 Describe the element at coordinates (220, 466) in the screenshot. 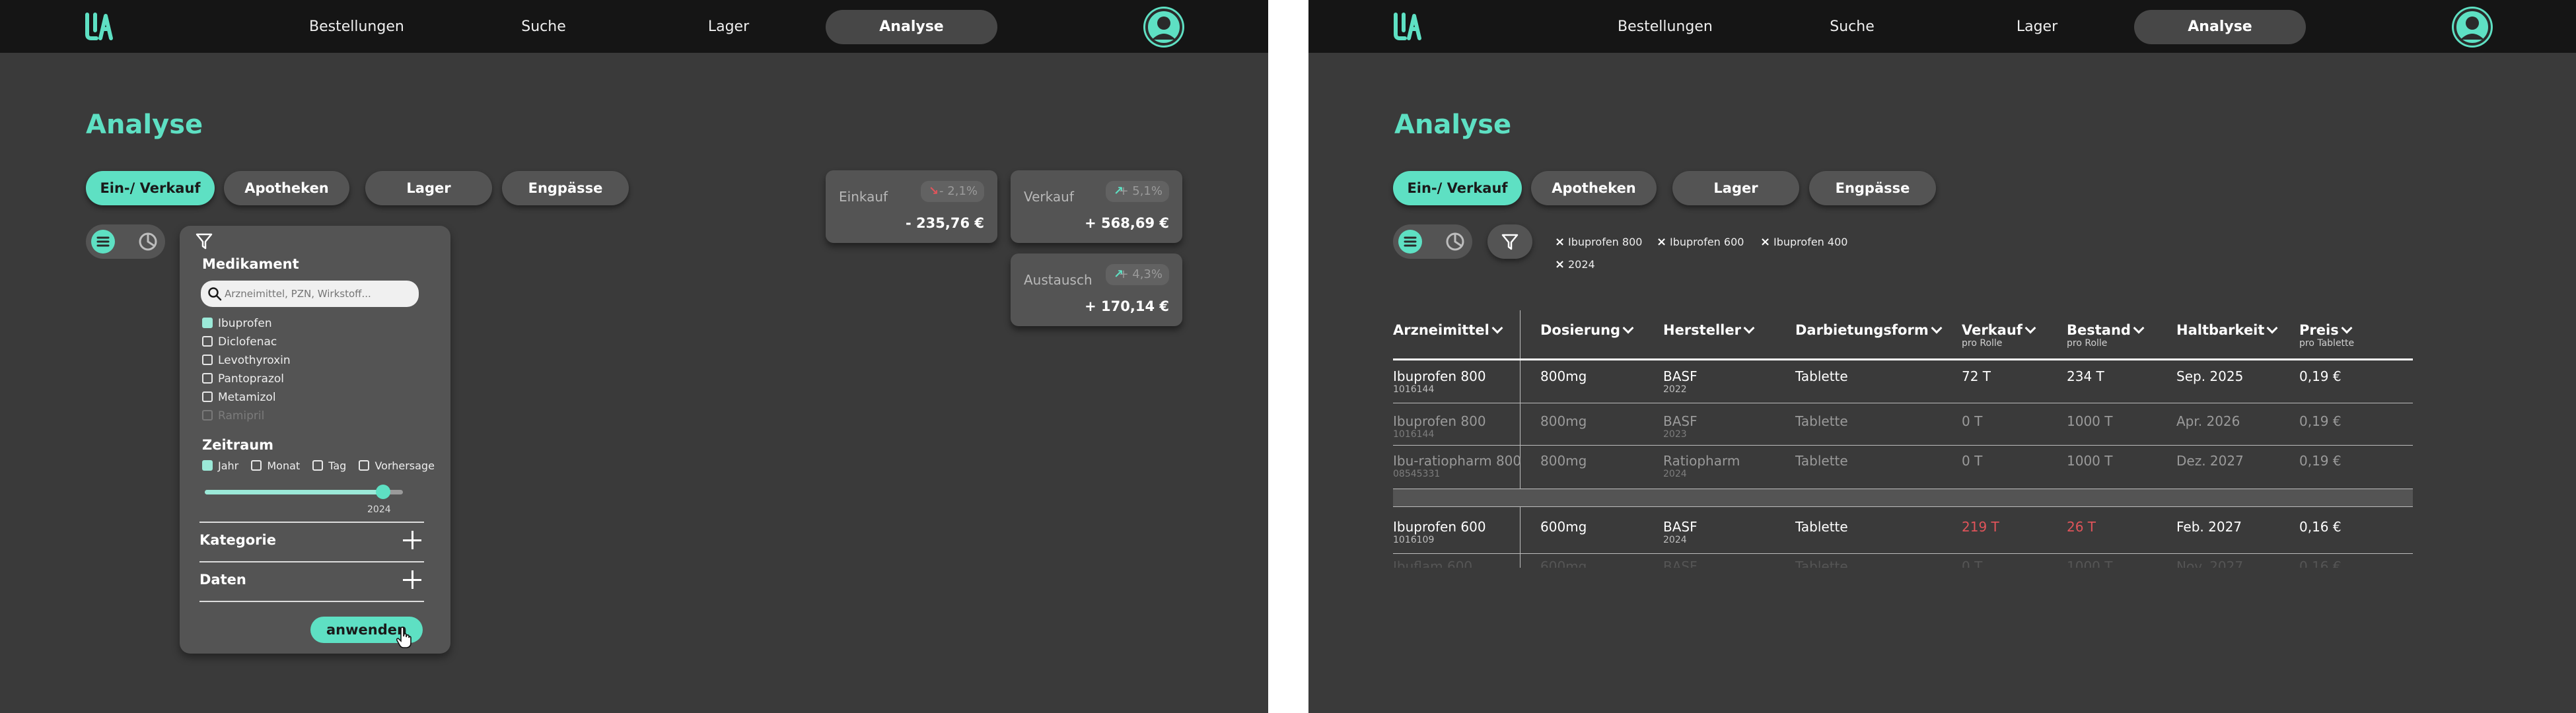

I see `zeitraum-jahr: Jahr` at that location.